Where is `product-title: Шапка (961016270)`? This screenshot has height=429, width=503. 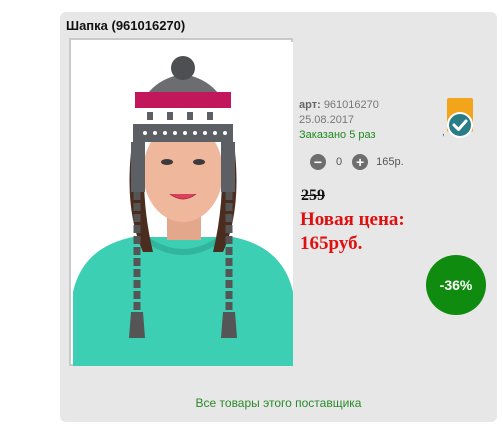 product-title: Шапка (961016270) is located at coordinates (126, 25).